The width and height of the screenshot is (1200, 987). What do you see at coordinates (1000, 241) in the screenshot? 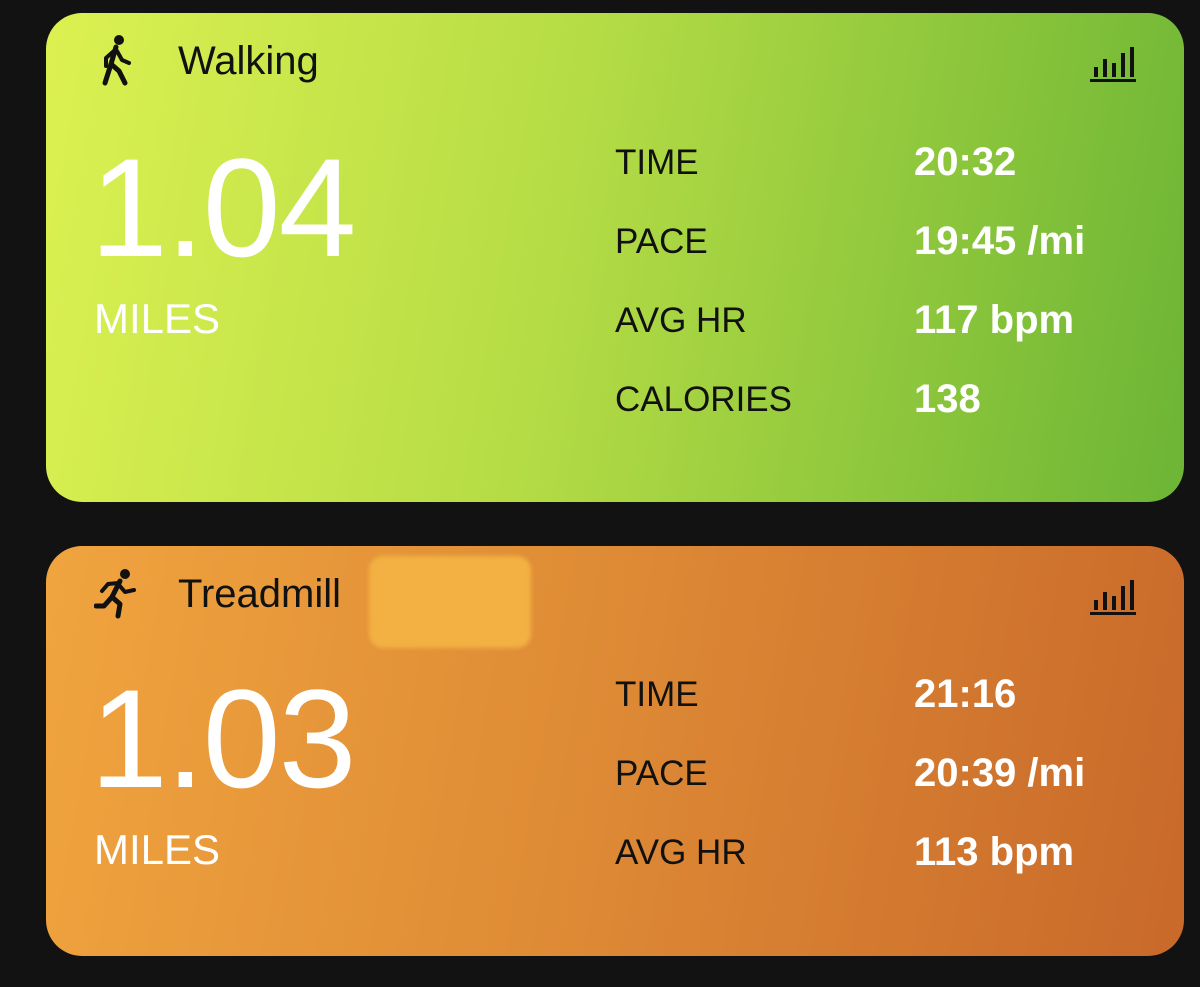
I see `stat-value: 19:45 /mi` at bounding box center [1000, 241].